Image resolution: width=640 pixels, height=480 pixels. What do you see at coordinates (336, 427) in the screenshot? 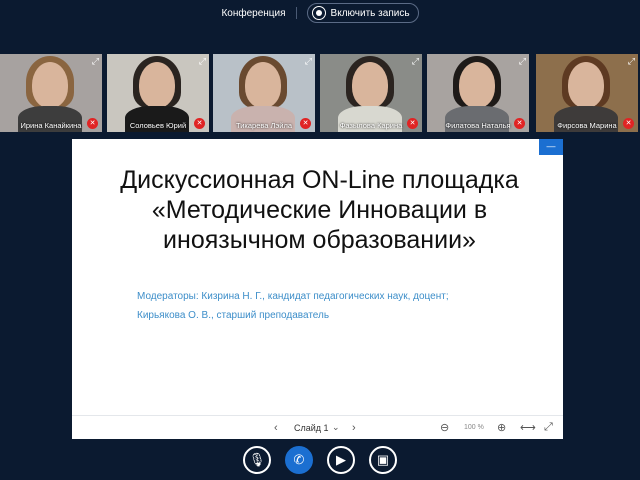
I see `chevron-down-icon: ⌄` at bounding box center [336, 427].